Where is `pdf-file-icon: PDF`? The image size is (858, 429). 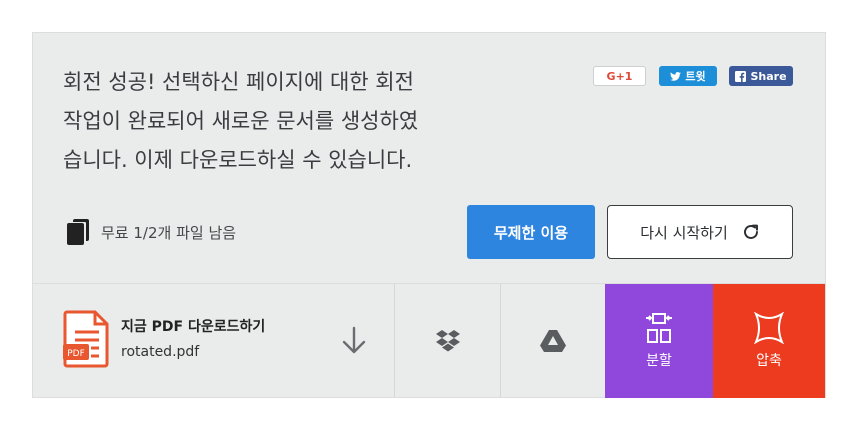 pdf-file-icon: PDF is located at coordinates (86, 339).